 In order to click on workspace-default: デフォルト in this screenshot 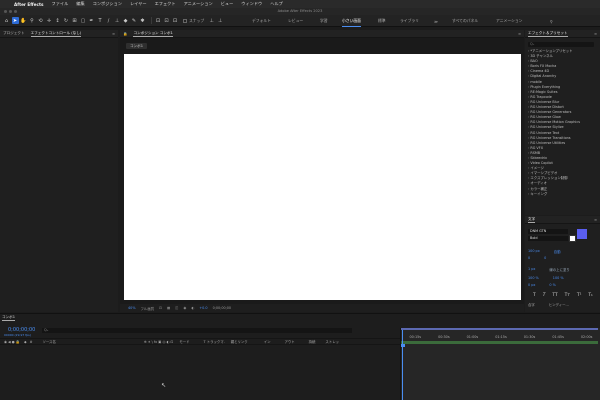, I will do `click(261, 21)`.